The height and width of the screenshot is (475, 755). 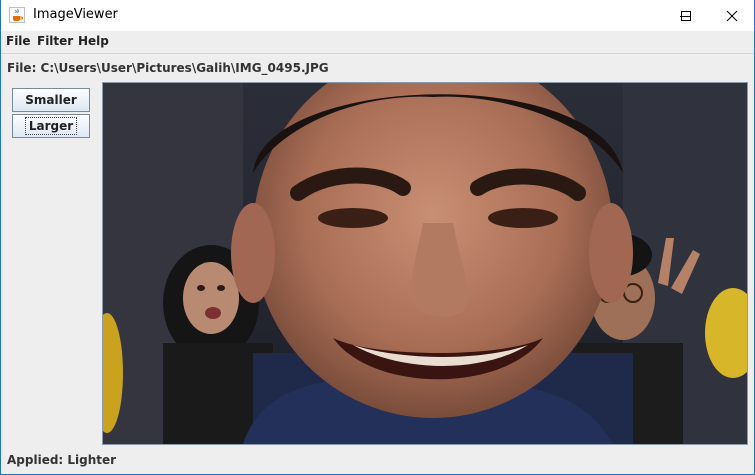 I want to click on status-label: Applied: Lighter, so click(x=62, y=460).